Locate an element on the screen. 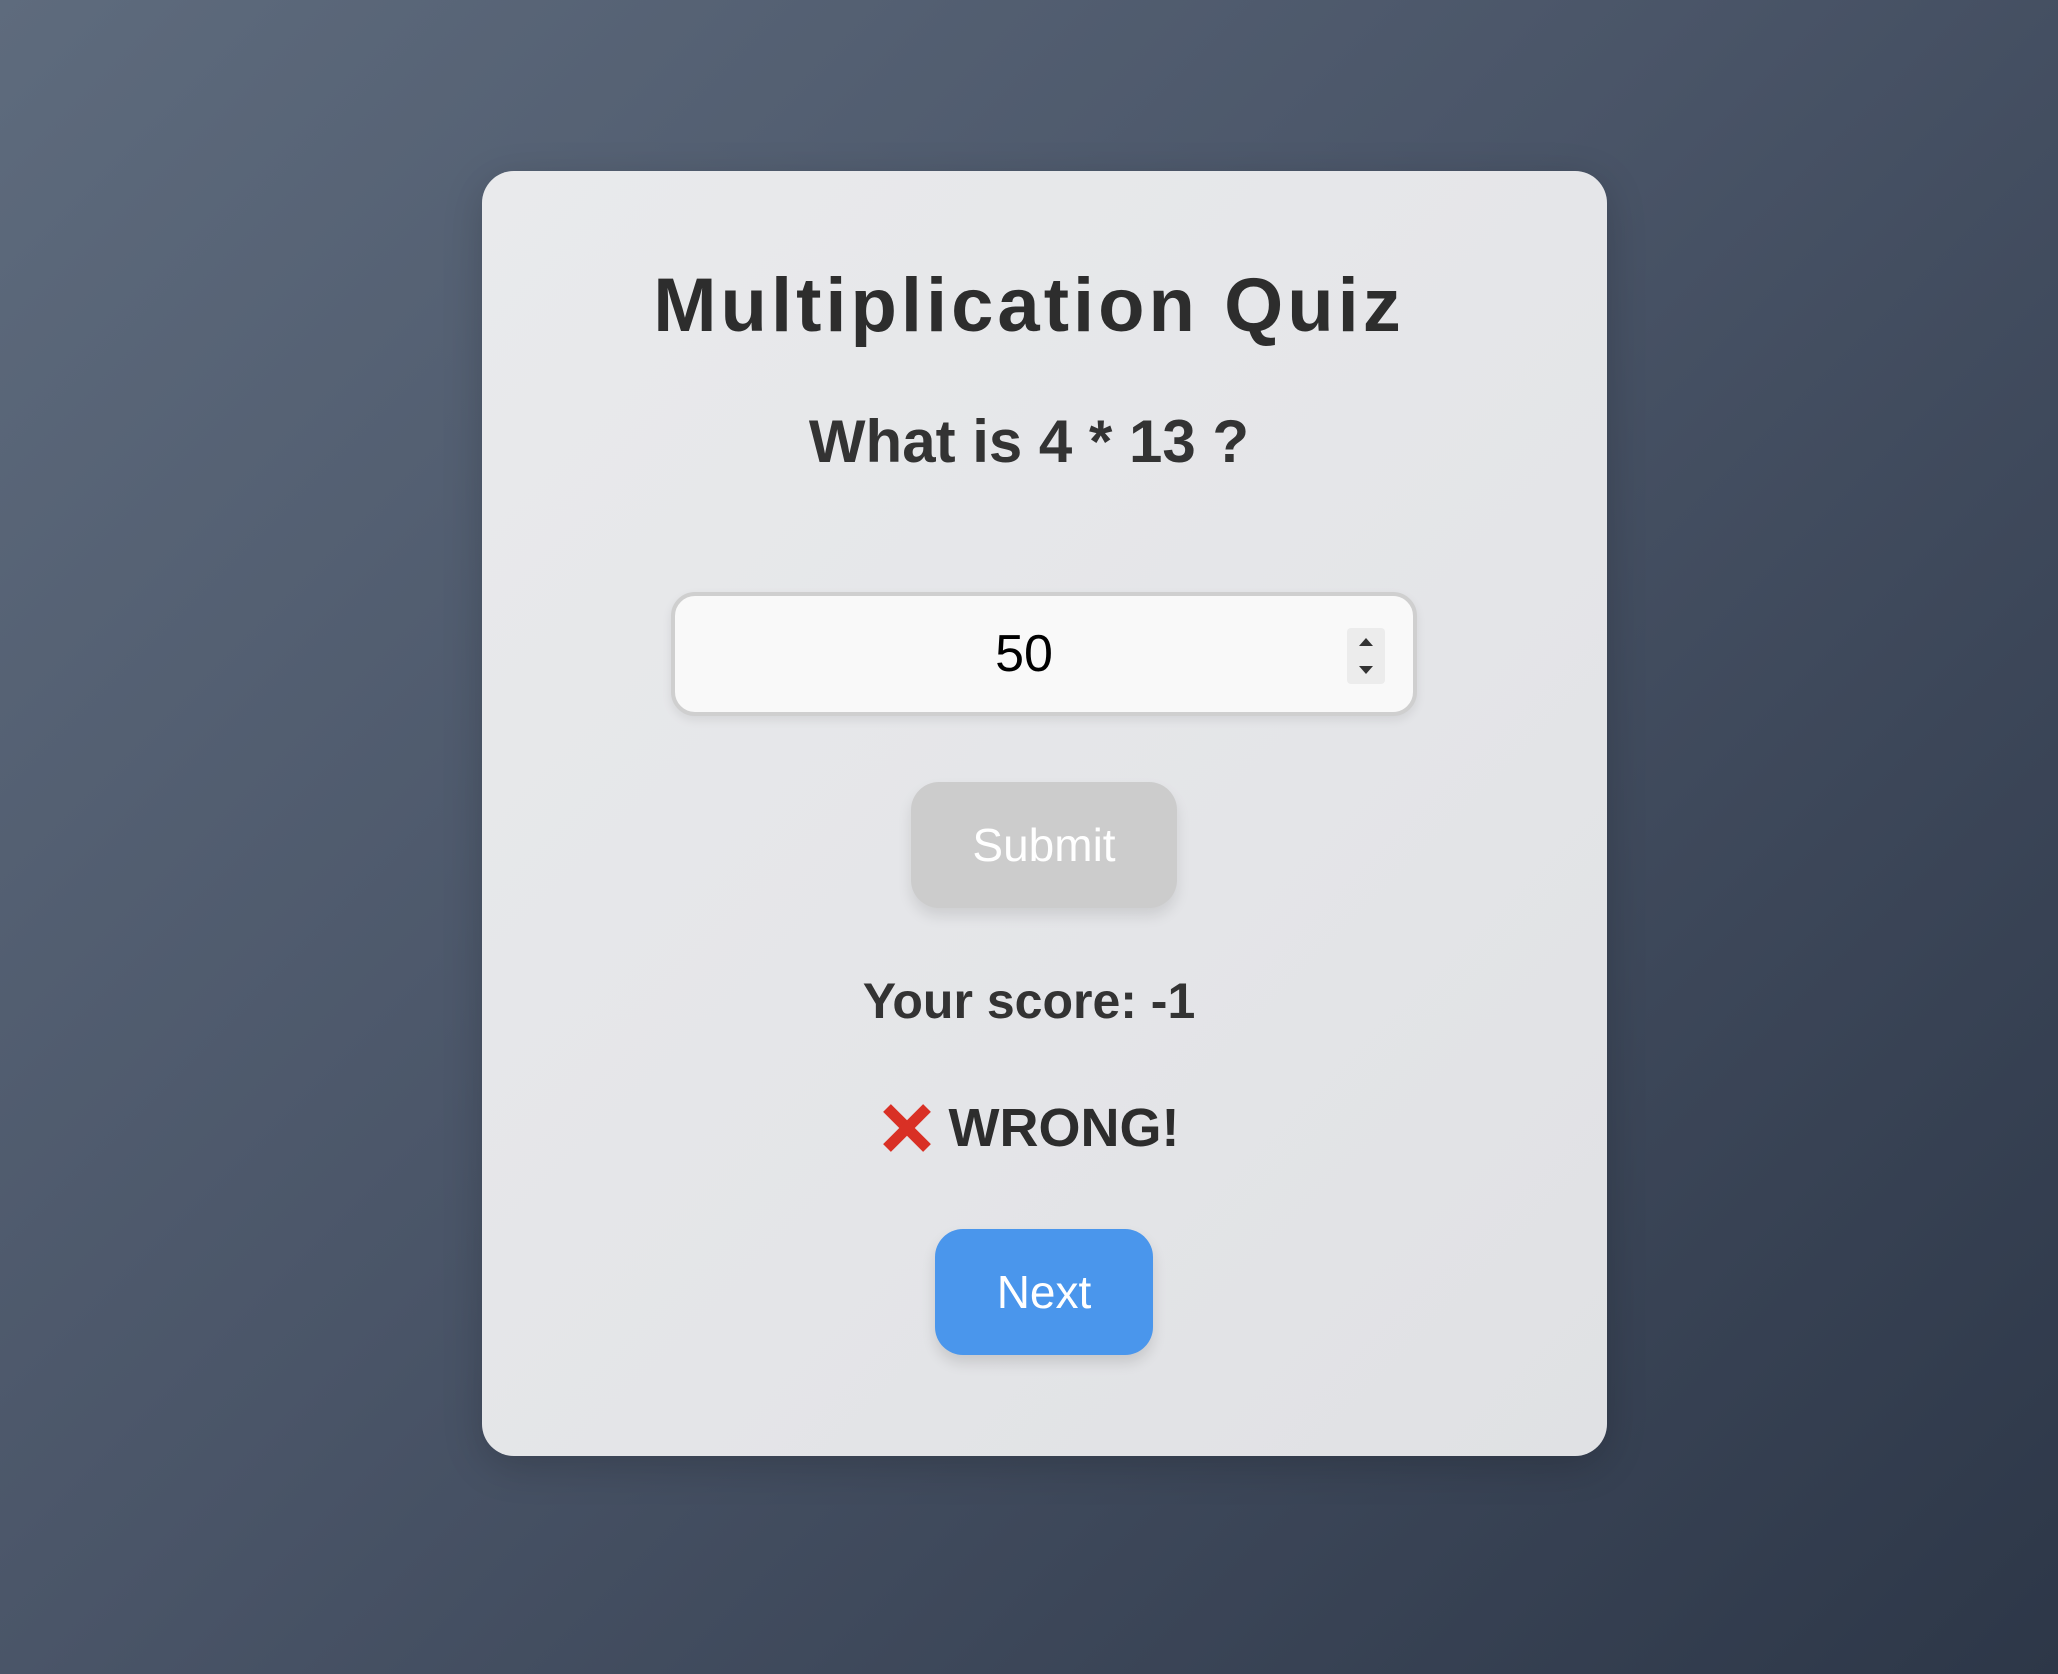 The height and width of the screenshot is (1674, 2058). score-text: Your score: -1 is located at coordinates (1029, 1001).